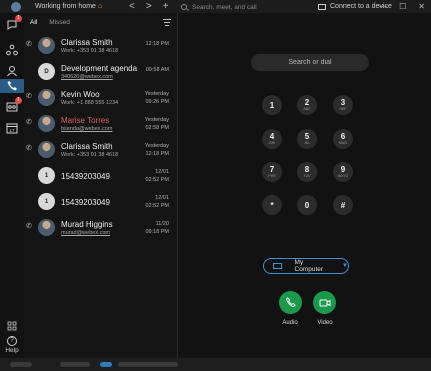 This screenshot has width=431, height=371. I want to click on dialpad-letters: DEF, so click(343, 109).